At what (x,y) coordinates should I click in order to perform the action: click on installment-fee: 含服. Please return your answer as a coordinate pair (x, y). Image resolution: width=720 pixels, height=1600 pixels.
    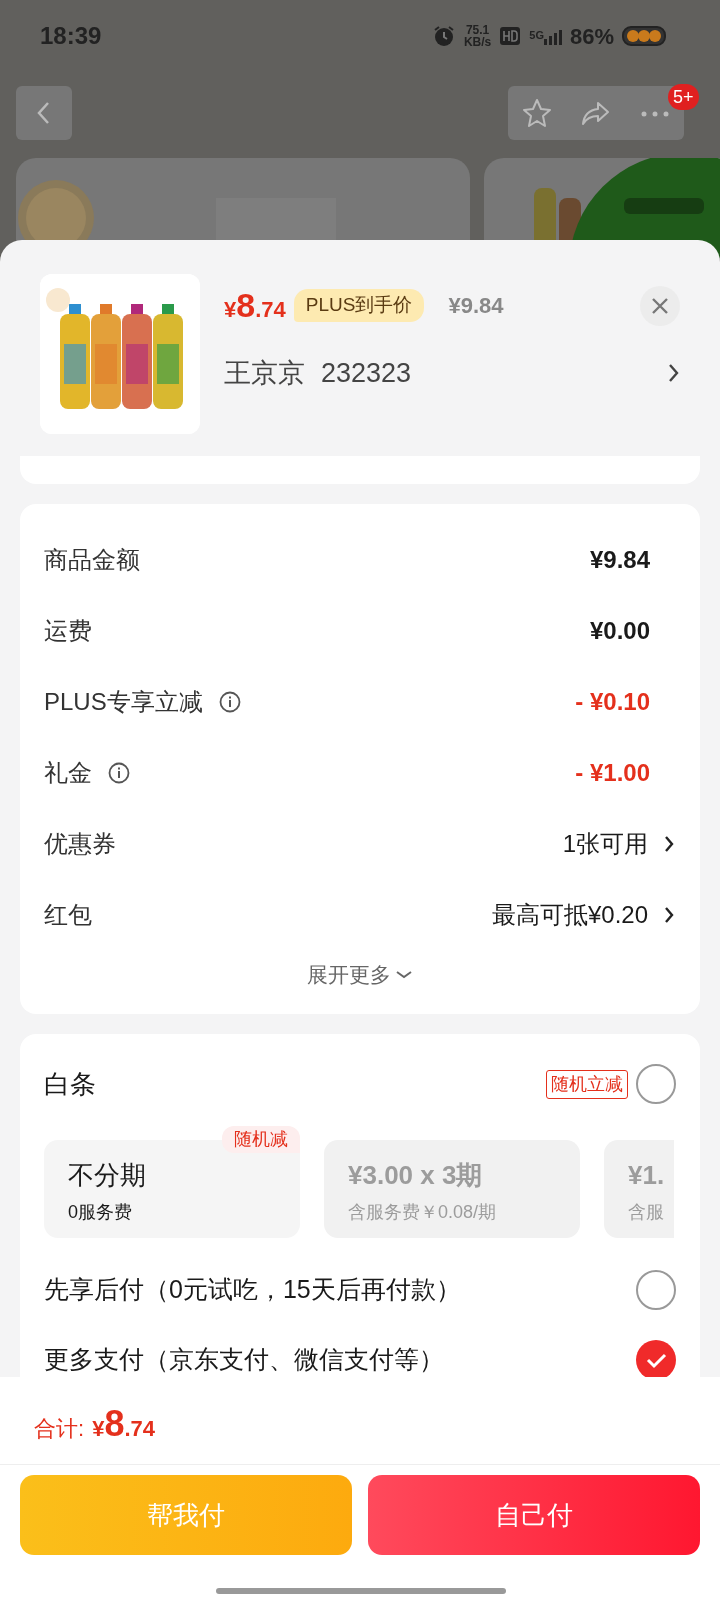
    Looking at the image, I should click on (646, 1212).